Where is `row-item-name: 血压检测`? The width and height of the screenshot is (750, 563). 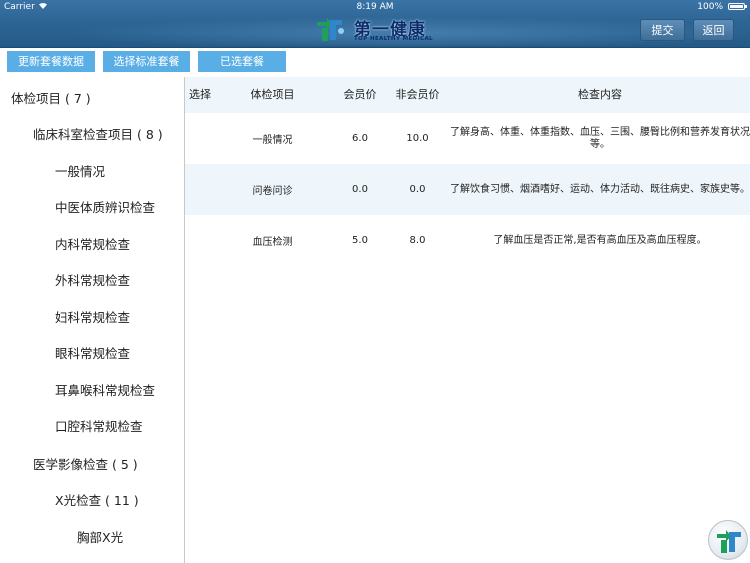
row-item-name: 血压检测 is located at coordinates (272, 242).